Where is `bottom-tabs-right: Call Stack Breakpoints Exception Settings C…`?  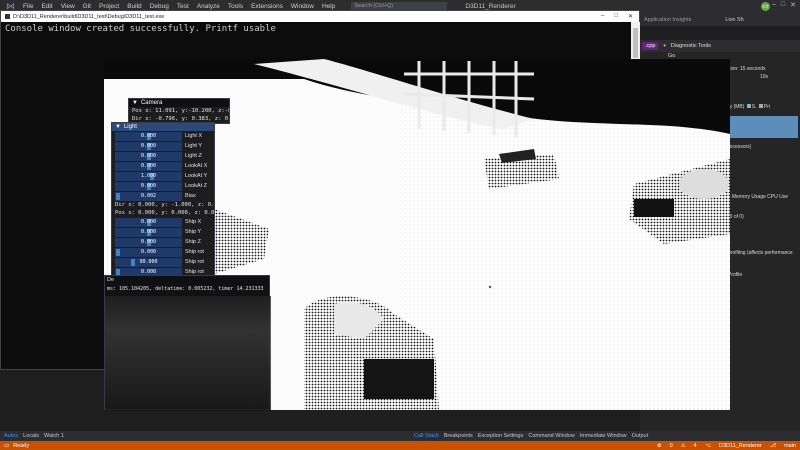 bottom-tabs-right: Call Stack Breakpoints Exception Settings C… is located at coordinates (605, 436).